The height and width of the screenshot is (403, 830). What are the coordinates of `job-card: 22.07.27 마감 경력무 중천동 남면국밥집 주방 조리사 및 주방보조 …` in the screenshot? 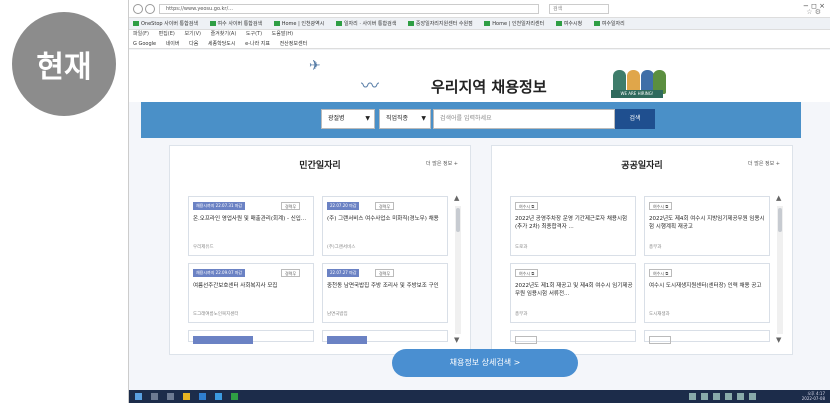 It's located at (385, 293).